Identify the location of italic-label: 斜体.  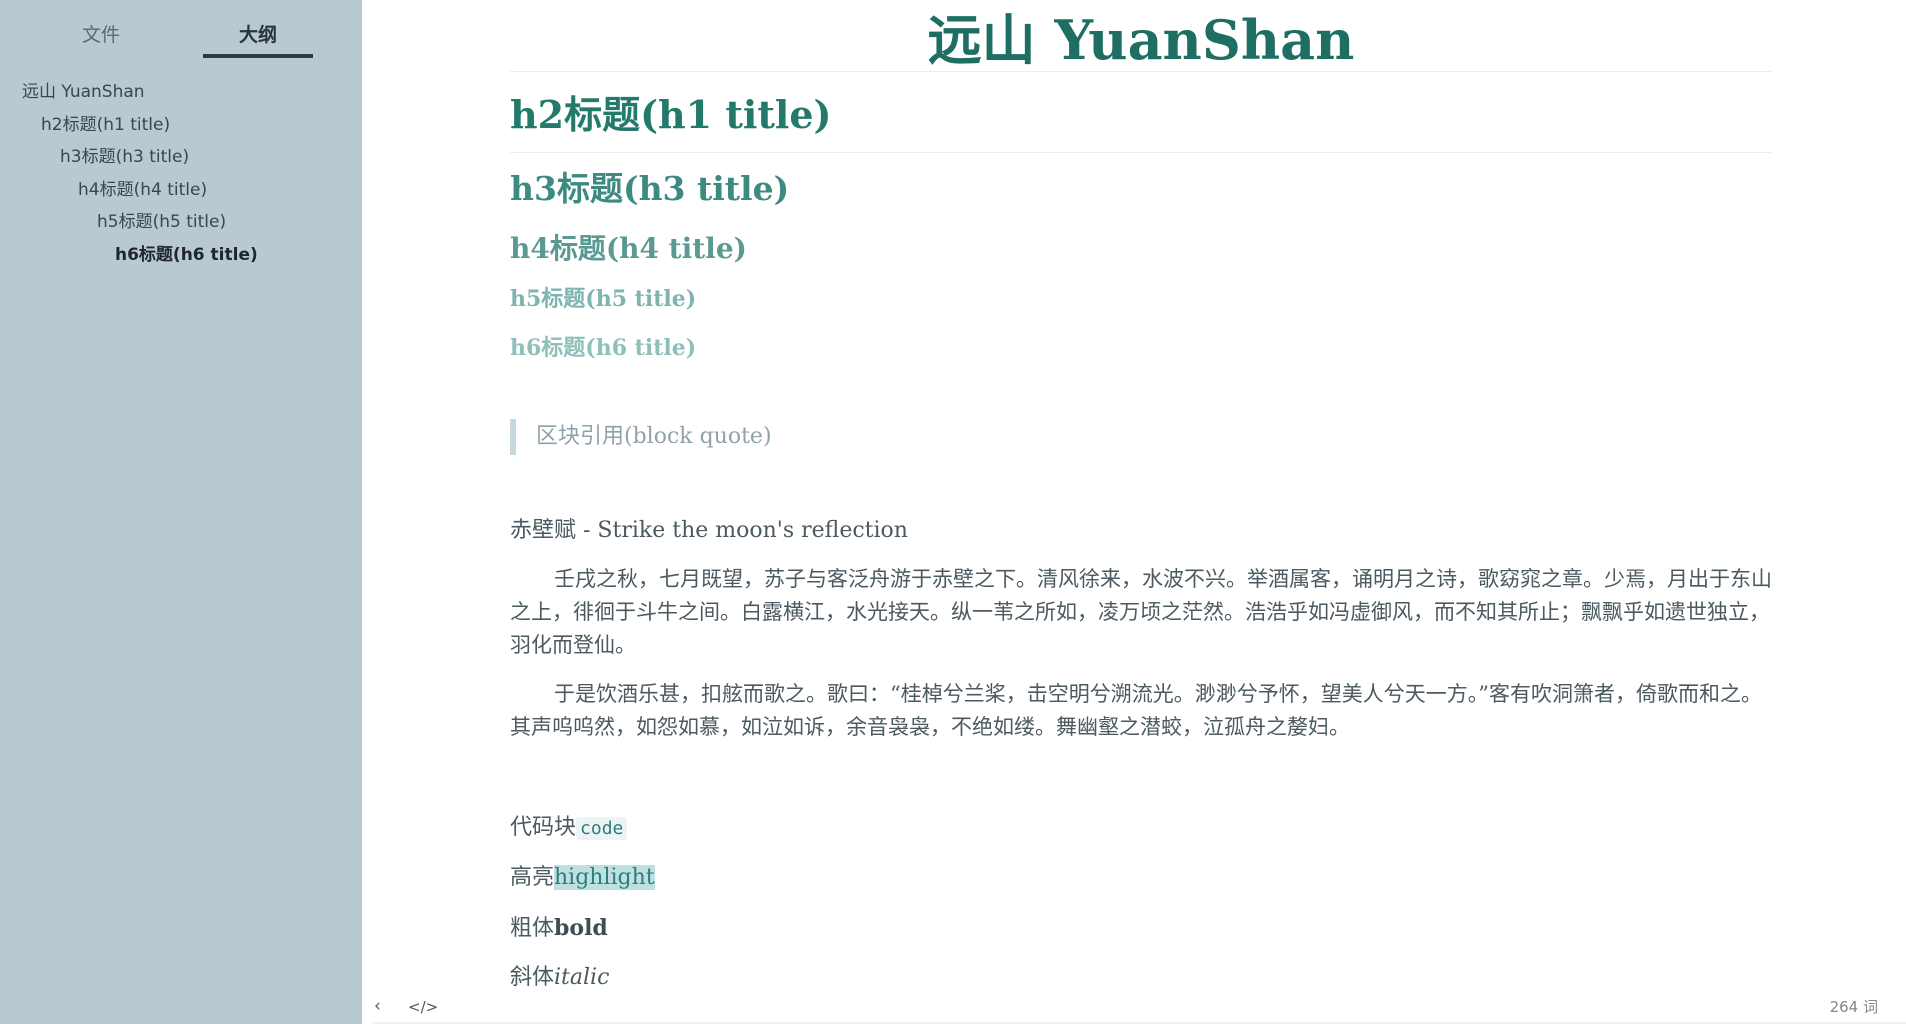
(532, 977).